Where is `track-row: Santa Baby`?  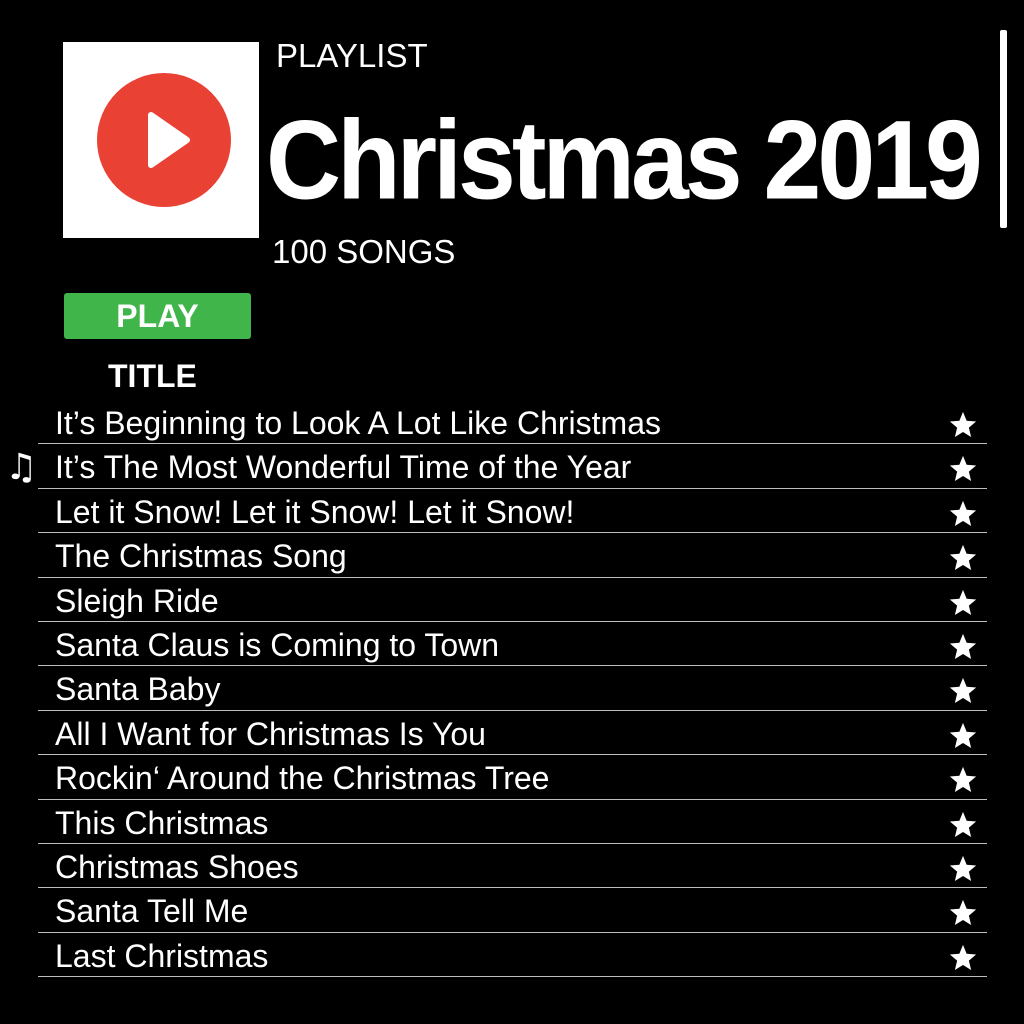 track-row: Santa Baby is located at coordinates (512, 689).